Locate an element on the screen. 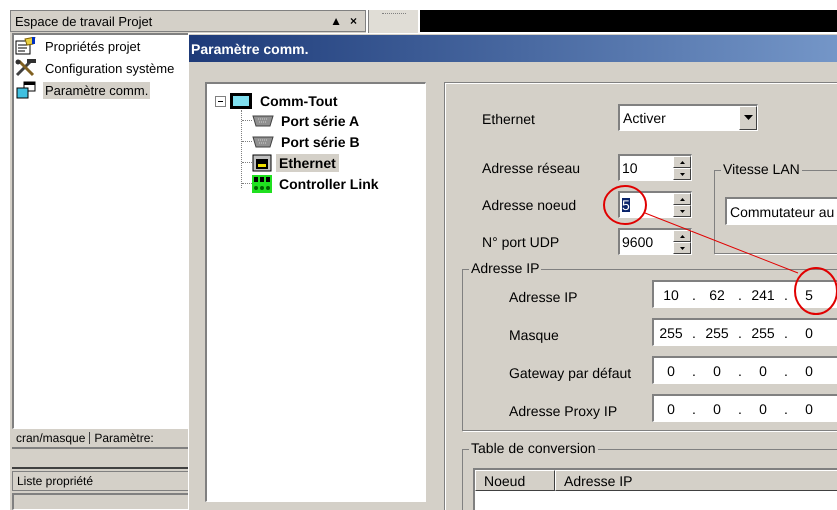  field-label: Adresse Proxy IP is located at coordinates (563, 410).